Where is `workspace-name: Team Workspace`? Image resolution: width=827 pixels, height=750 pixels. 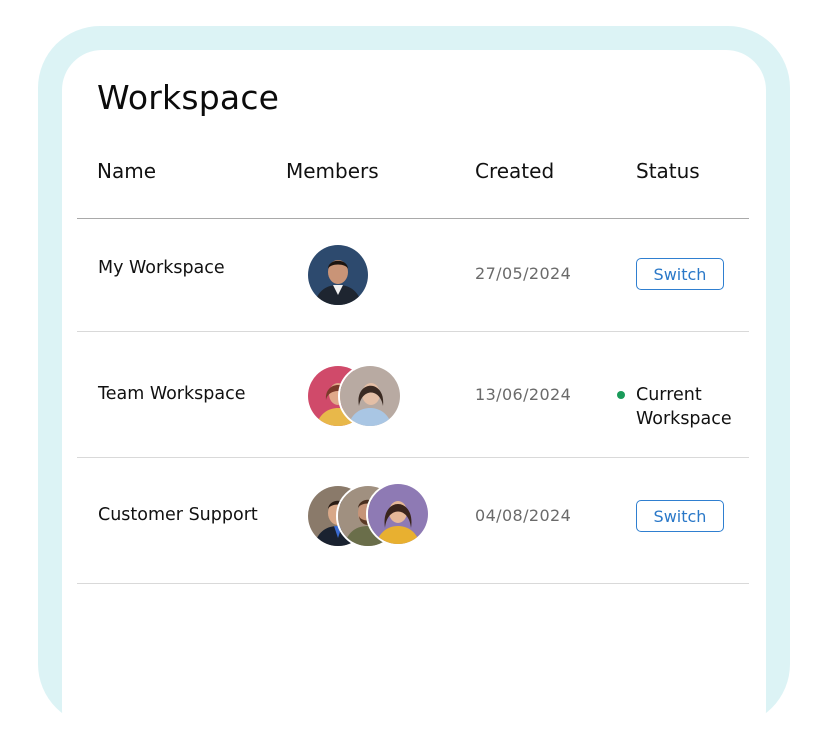
workspace-name: Team Workspace is located at coordinates (172, 394).